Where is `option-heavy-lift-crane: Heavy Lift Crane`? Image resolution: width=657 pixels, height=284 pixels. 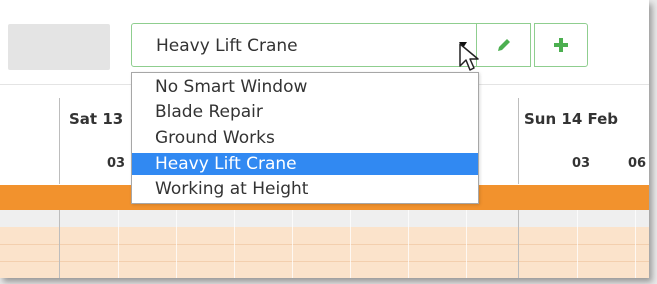 option-heavy-lift-crane: Heavy Lift Crane is located at coordinates (305, 164).